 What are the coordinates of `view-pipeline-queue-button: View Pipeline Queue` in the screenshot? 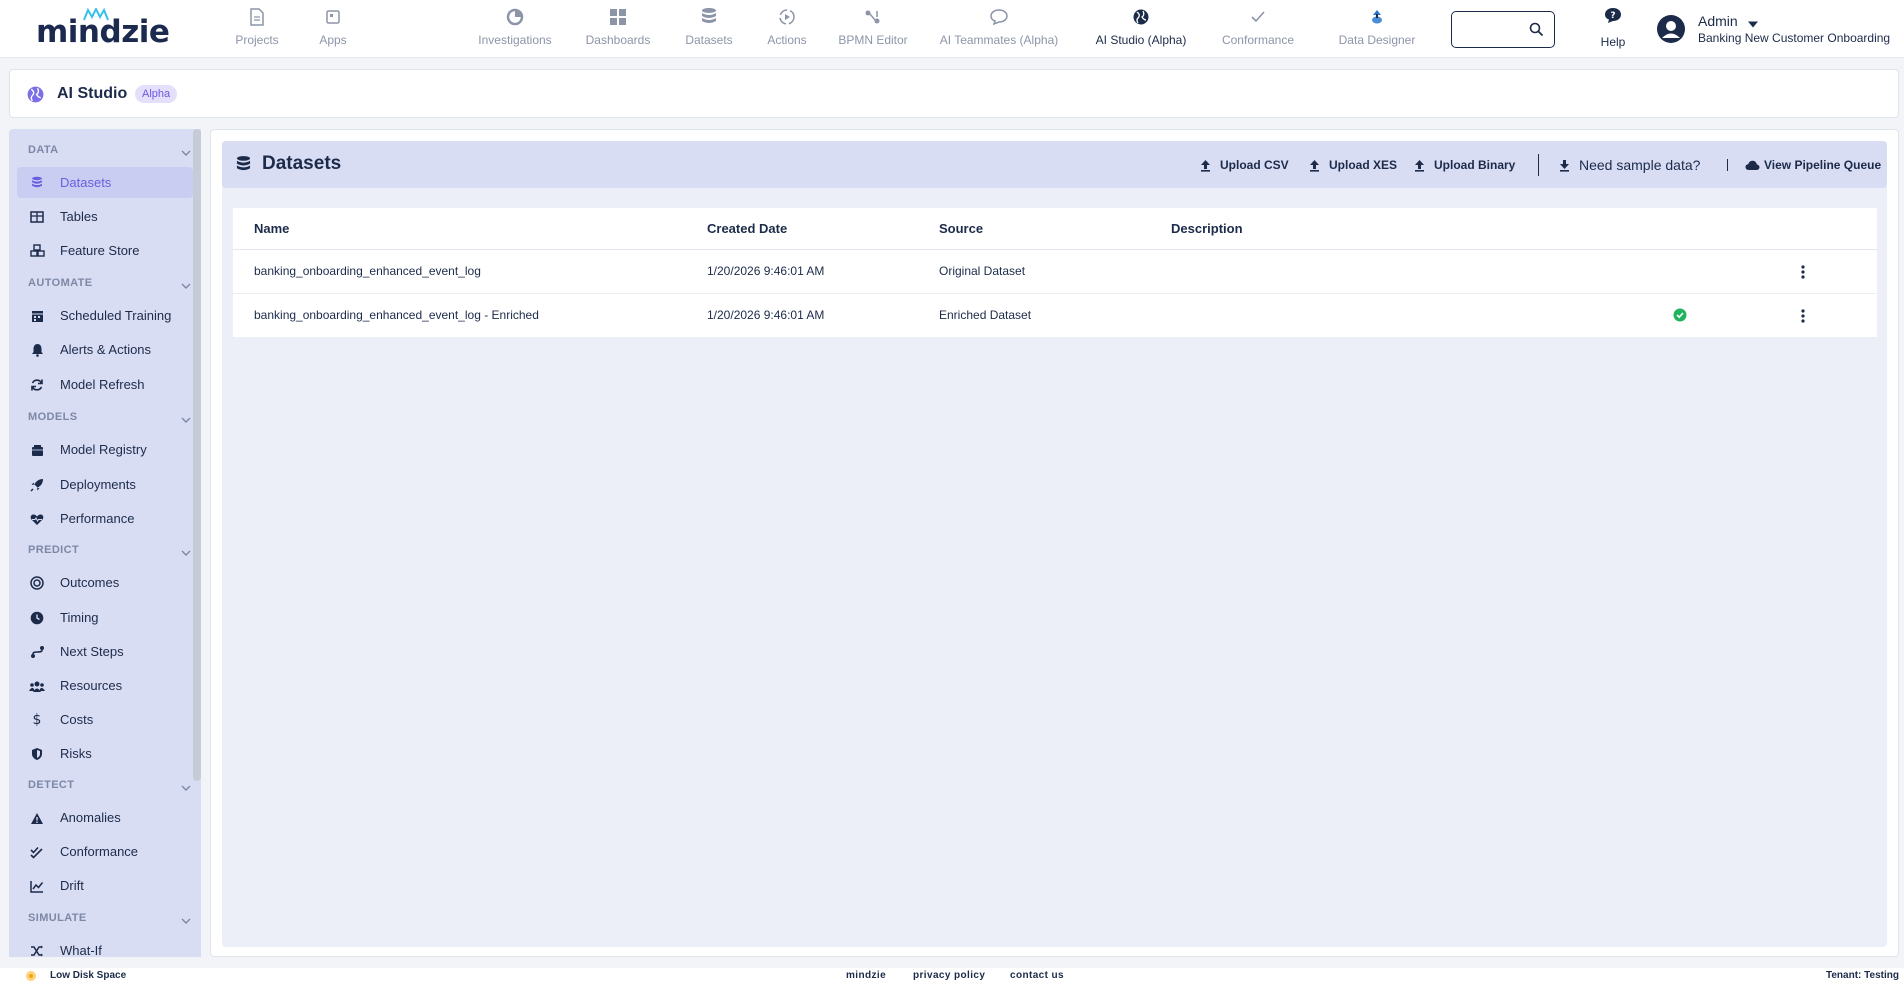 It's located at (1813, 165).